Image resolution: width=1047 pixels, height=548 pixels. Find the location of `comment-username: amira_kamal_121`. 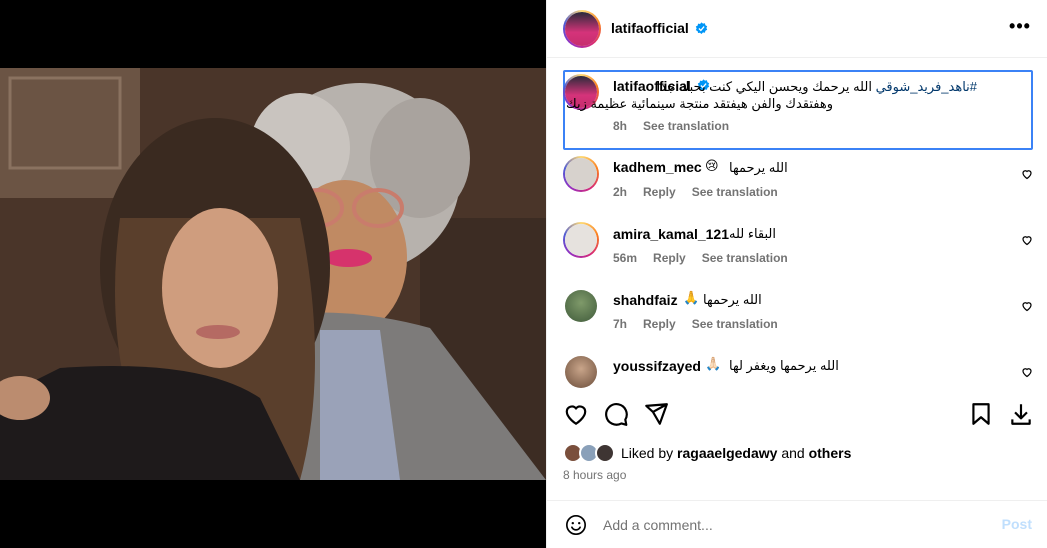

comment-username: amira_kamal_121 is located at coordinates (671, 234).